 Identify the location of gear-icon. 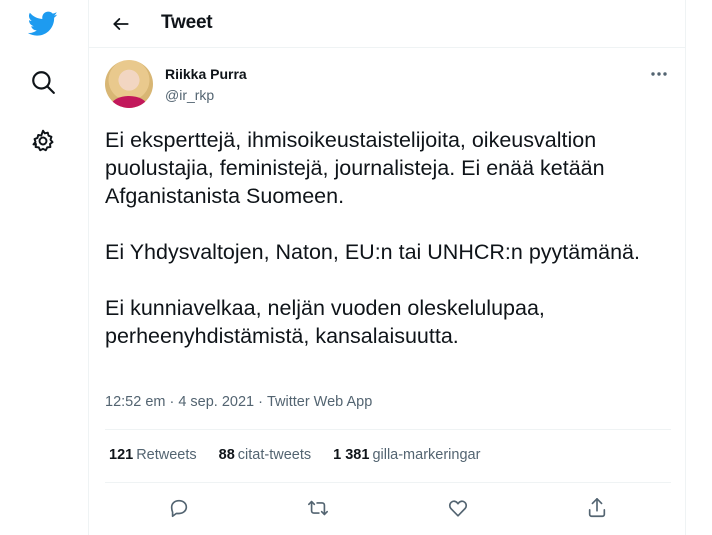
(43, 141).